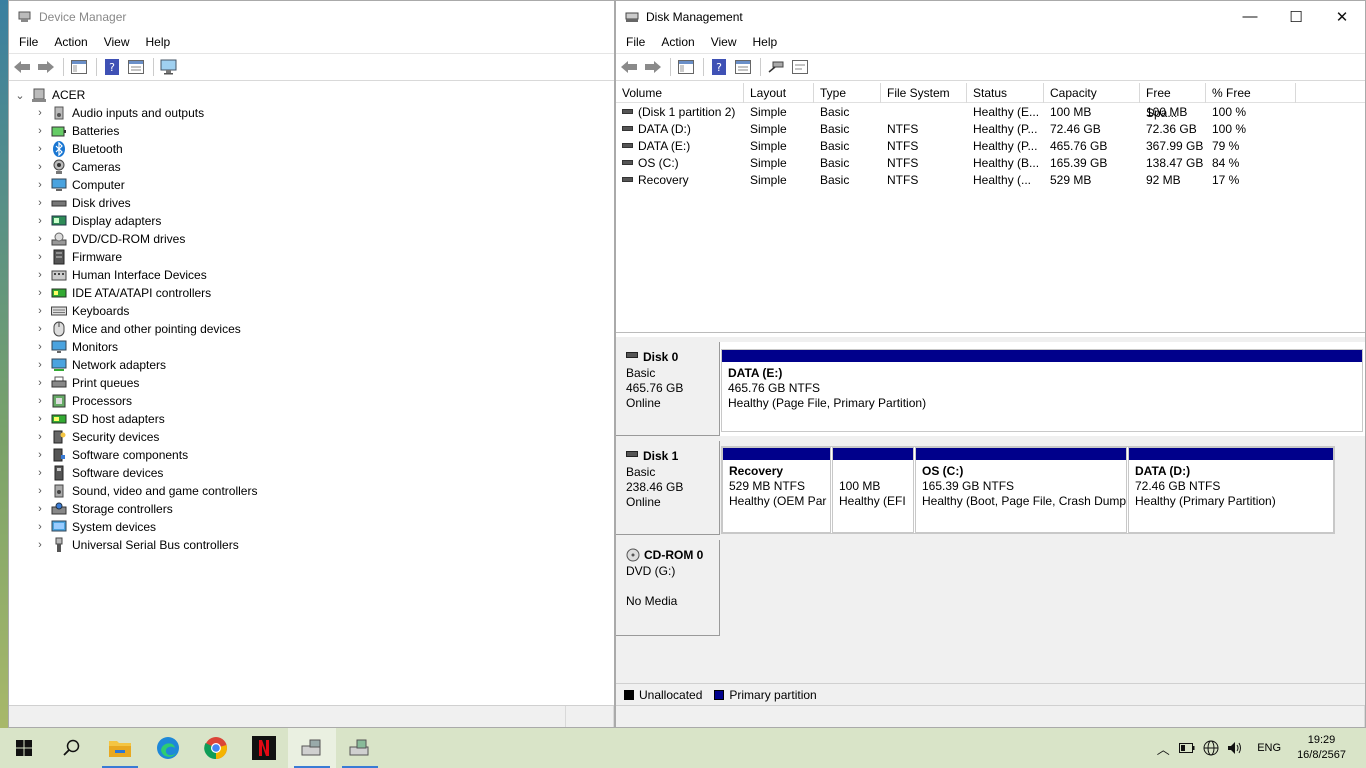  I want to click on tree-item-category: › Disk drives, so click(311, 203).